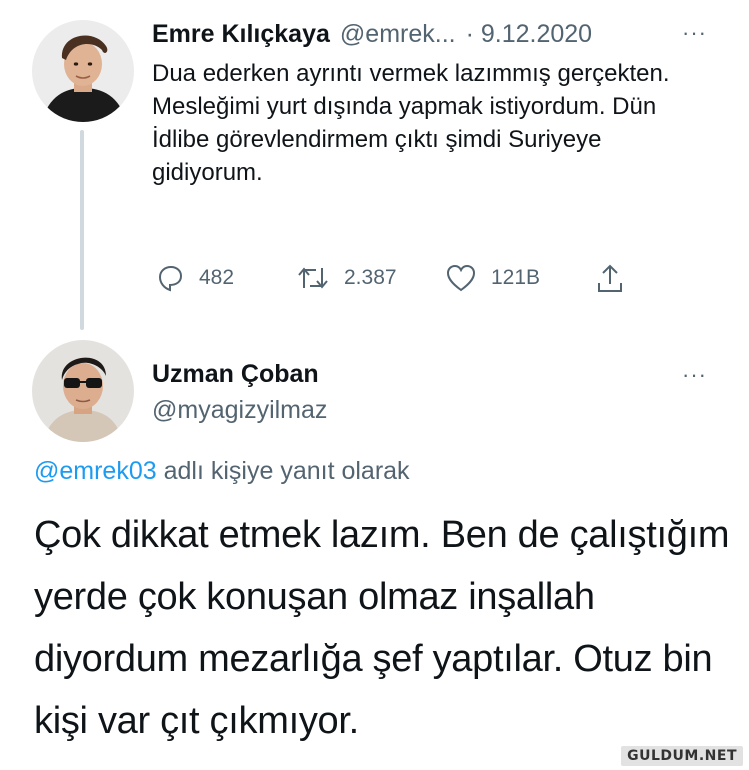 Image resolution: width=749 pixels, height=770 pixels. Describe the element at coordinates (370, 277) in the screenshot. I see `retweet-count: 2.387` at that location.